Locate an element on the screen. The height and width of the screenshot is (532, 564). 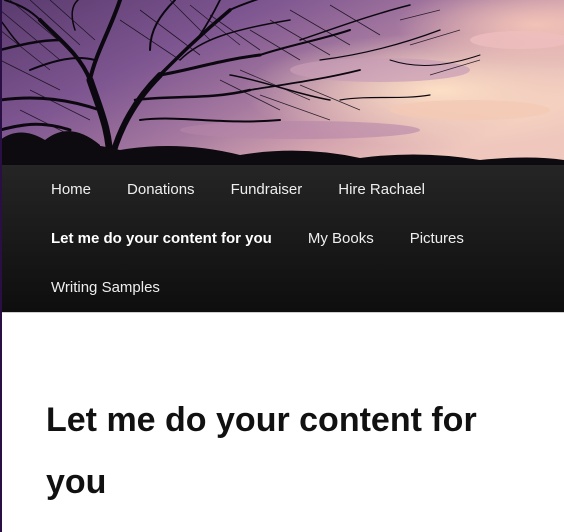
page-title: Let me do your content for you is located at coordinates (261, 451).